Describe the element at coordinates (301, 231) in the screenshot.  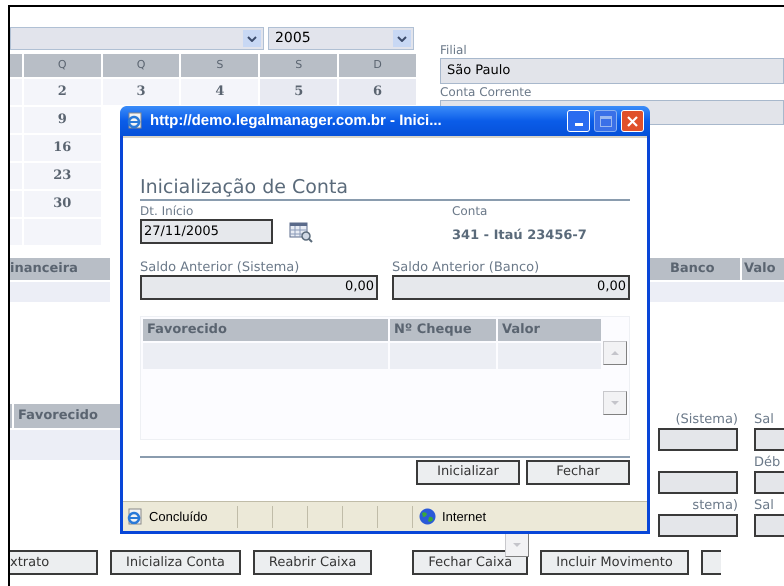
I see `calendar-search-icon` at that location.